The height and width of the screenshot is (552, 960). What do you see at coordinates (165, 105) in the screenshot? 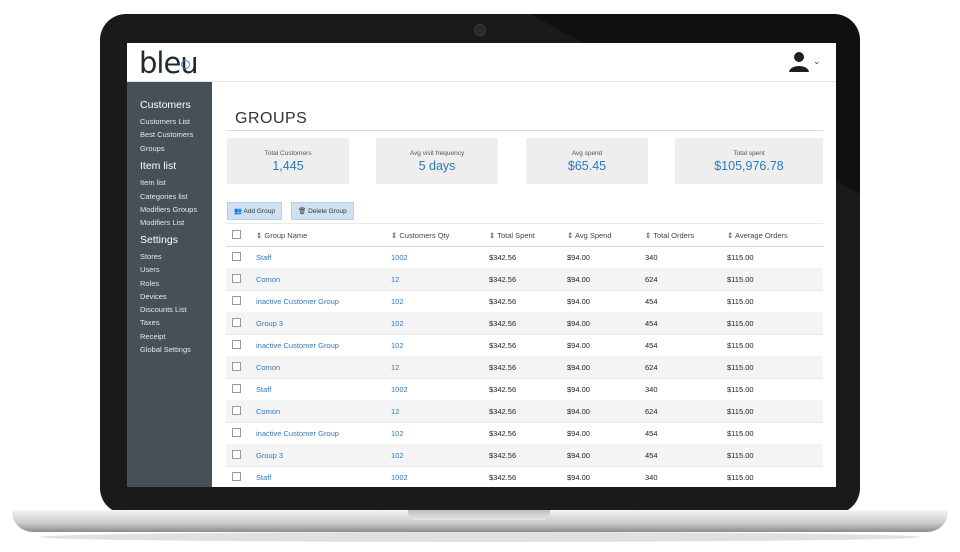
I see `sidebar-heading-customers: Customers` at bounding box center [165, 105].